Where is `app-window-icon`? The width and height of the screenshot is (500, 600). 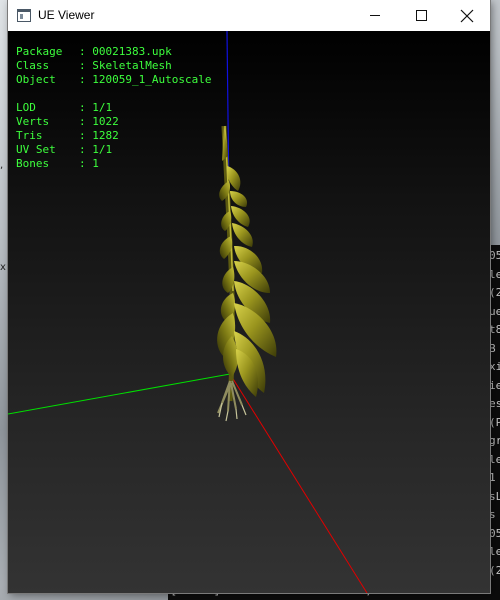 app-window-icon is located at coordinates (24, 15).